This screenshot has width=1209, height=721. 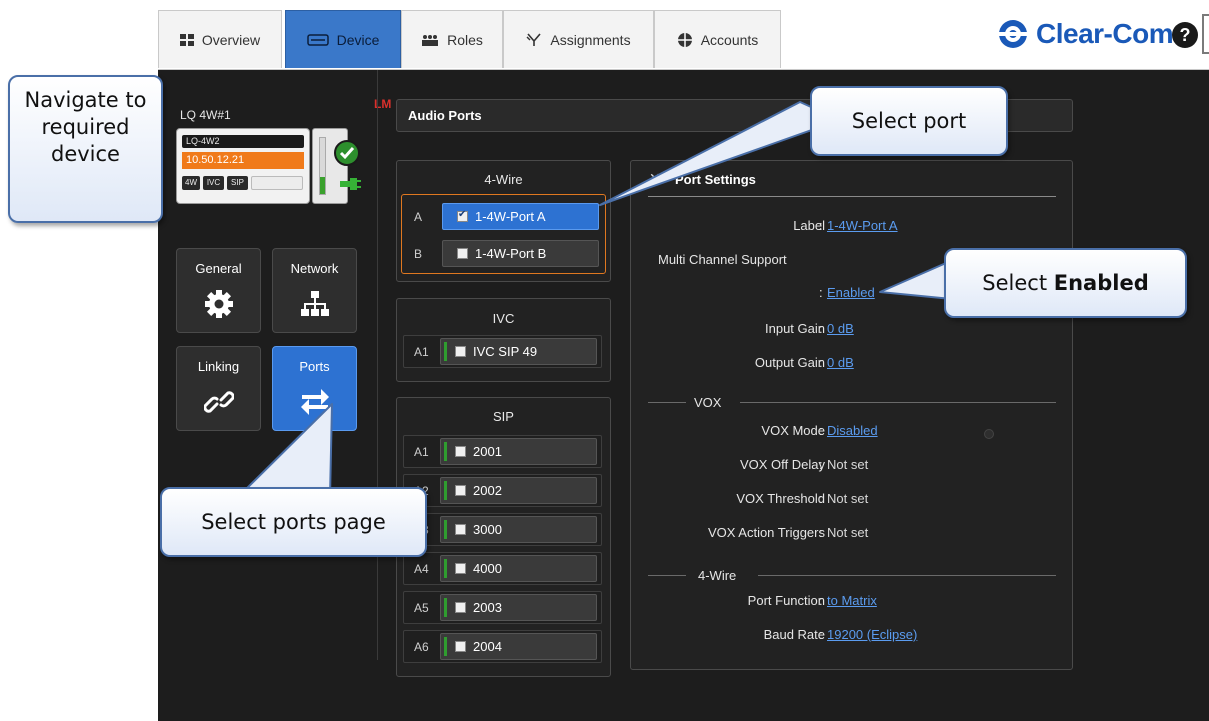 I want to click on pointer-select-port, so click(x=720, y=153).